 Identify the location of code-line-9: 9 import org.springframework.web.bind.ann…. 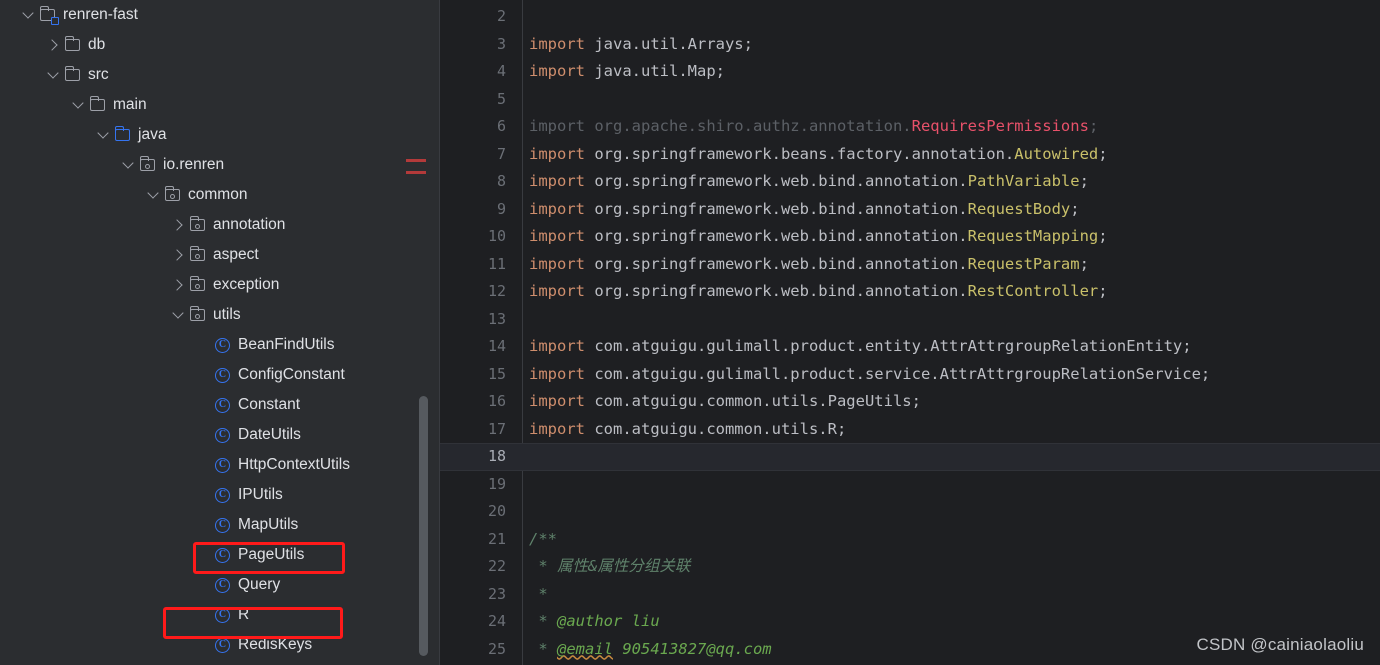
(910, 210).